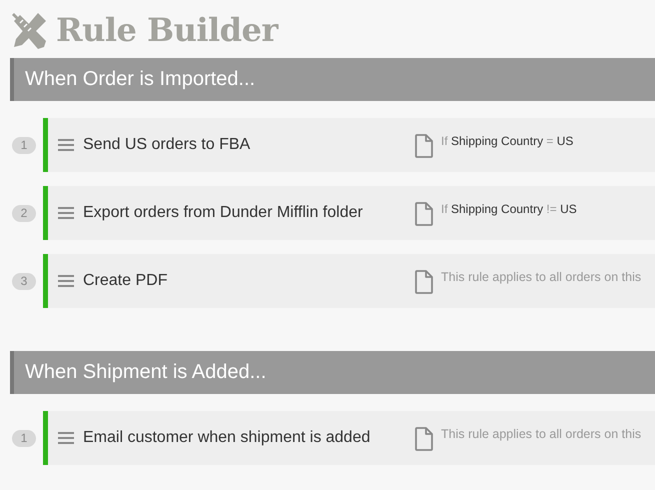 The height and width of the screenshot is (490, 655). What do you see at coordinates (167, 30) in the screenshot?
I see `page-title: Rule Builder` at bounding box center [167, 30].